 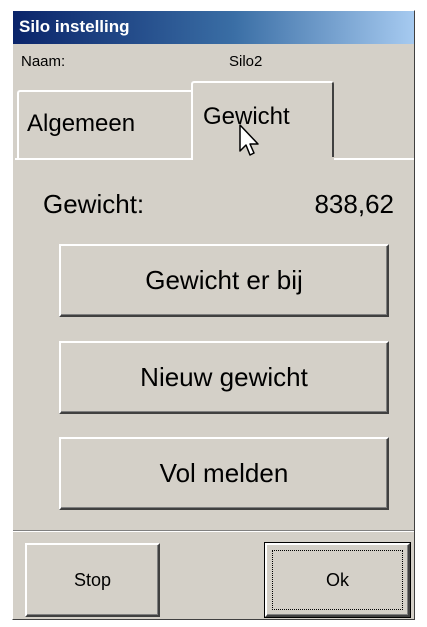 I want to click on stop-button-label: Stop, so click(x=92, y=579).